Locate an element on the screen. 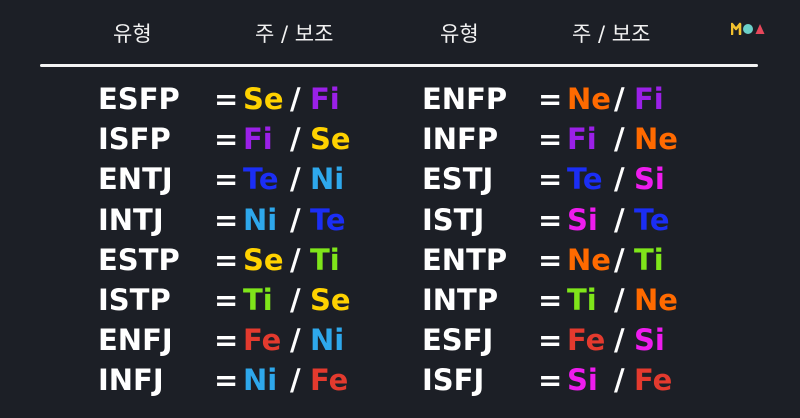 The image size is (800, 418). logo-o-shape is located at coordinates (748, 29).